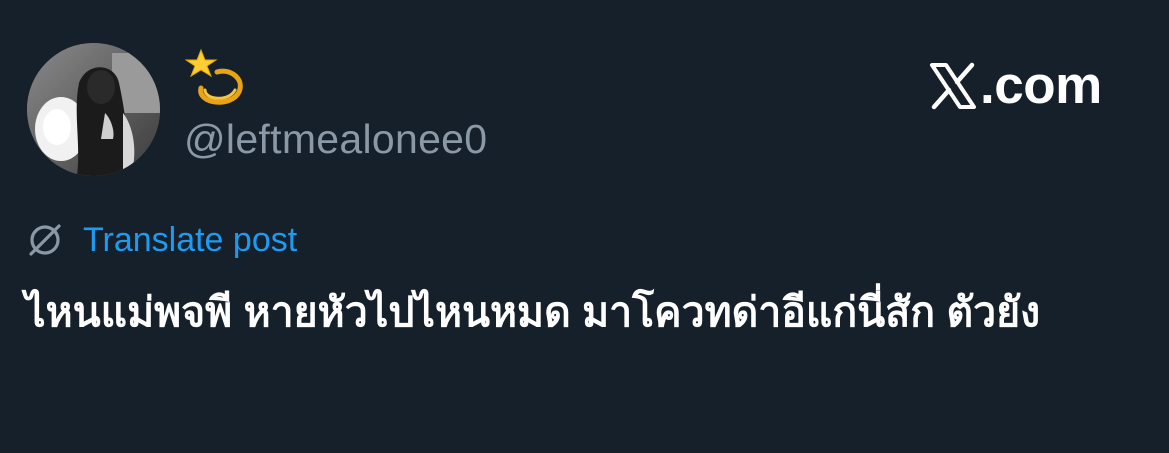 The image size is (1169, 453). Describe the element at coordinates (93, 109) in the screenshot. I see `avatar` at that location.